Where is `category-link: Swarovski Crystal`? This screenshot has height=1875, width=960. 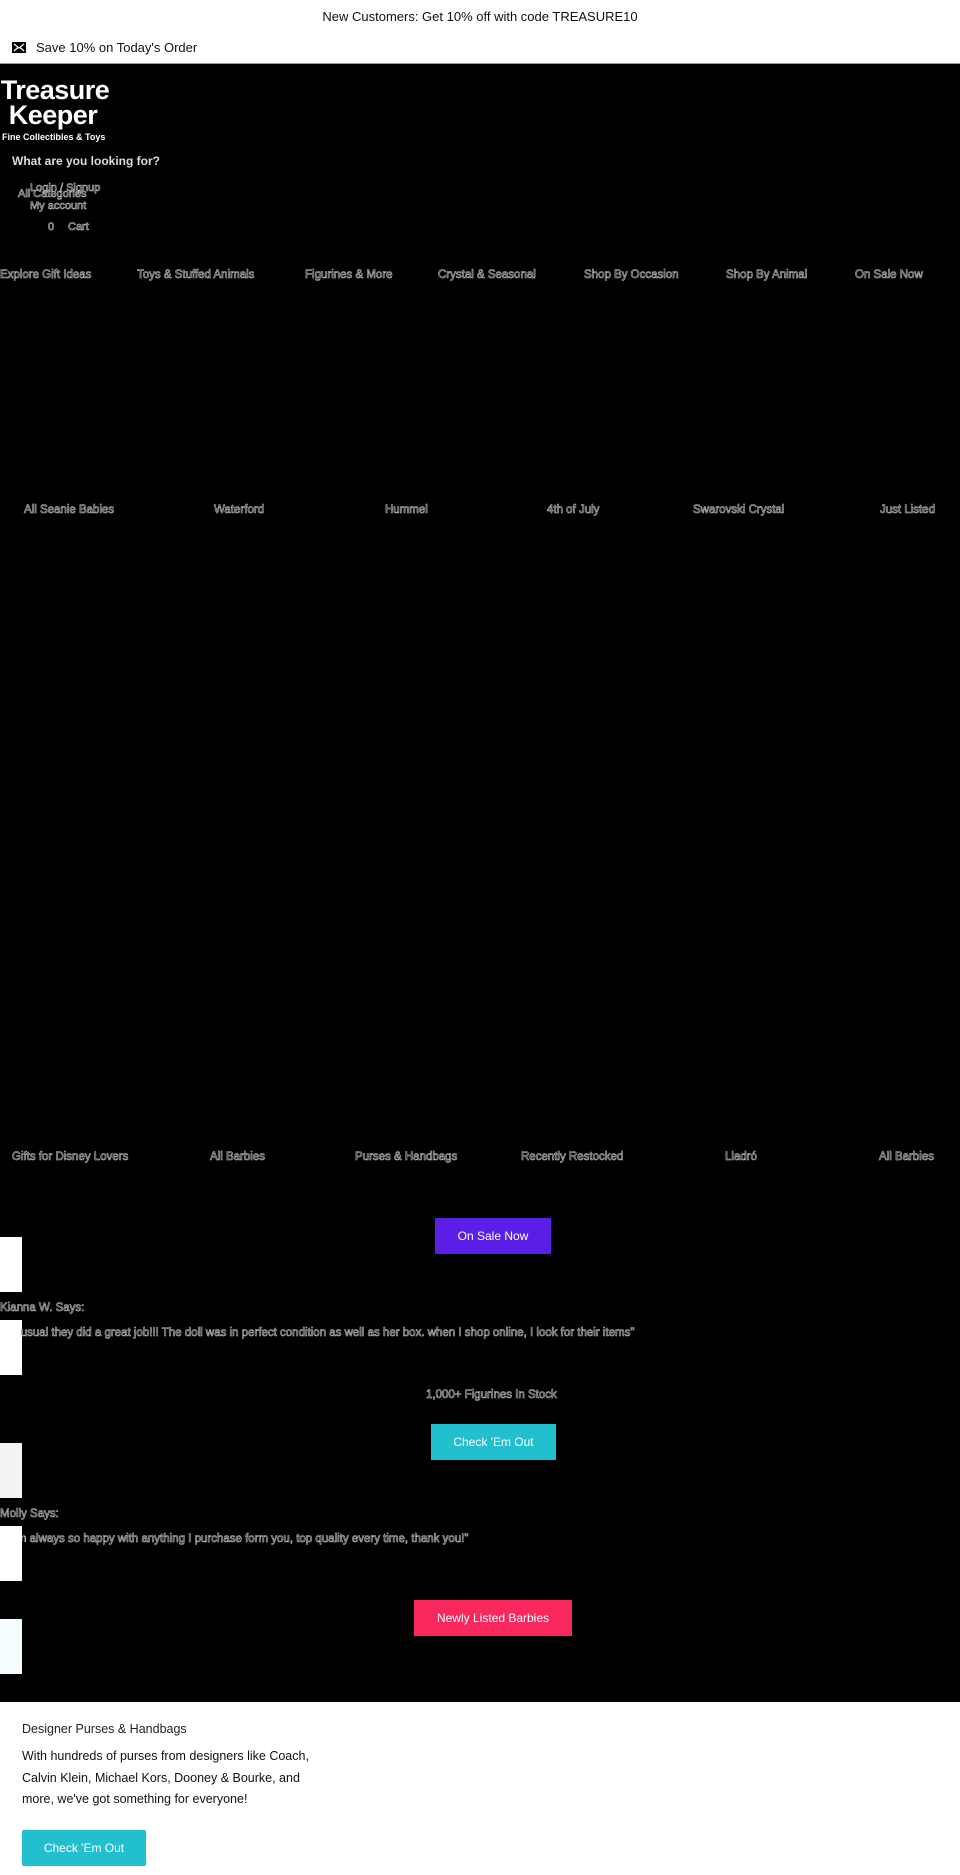
category-link: Swarovski Crystal is located at coordinates (739, 510).